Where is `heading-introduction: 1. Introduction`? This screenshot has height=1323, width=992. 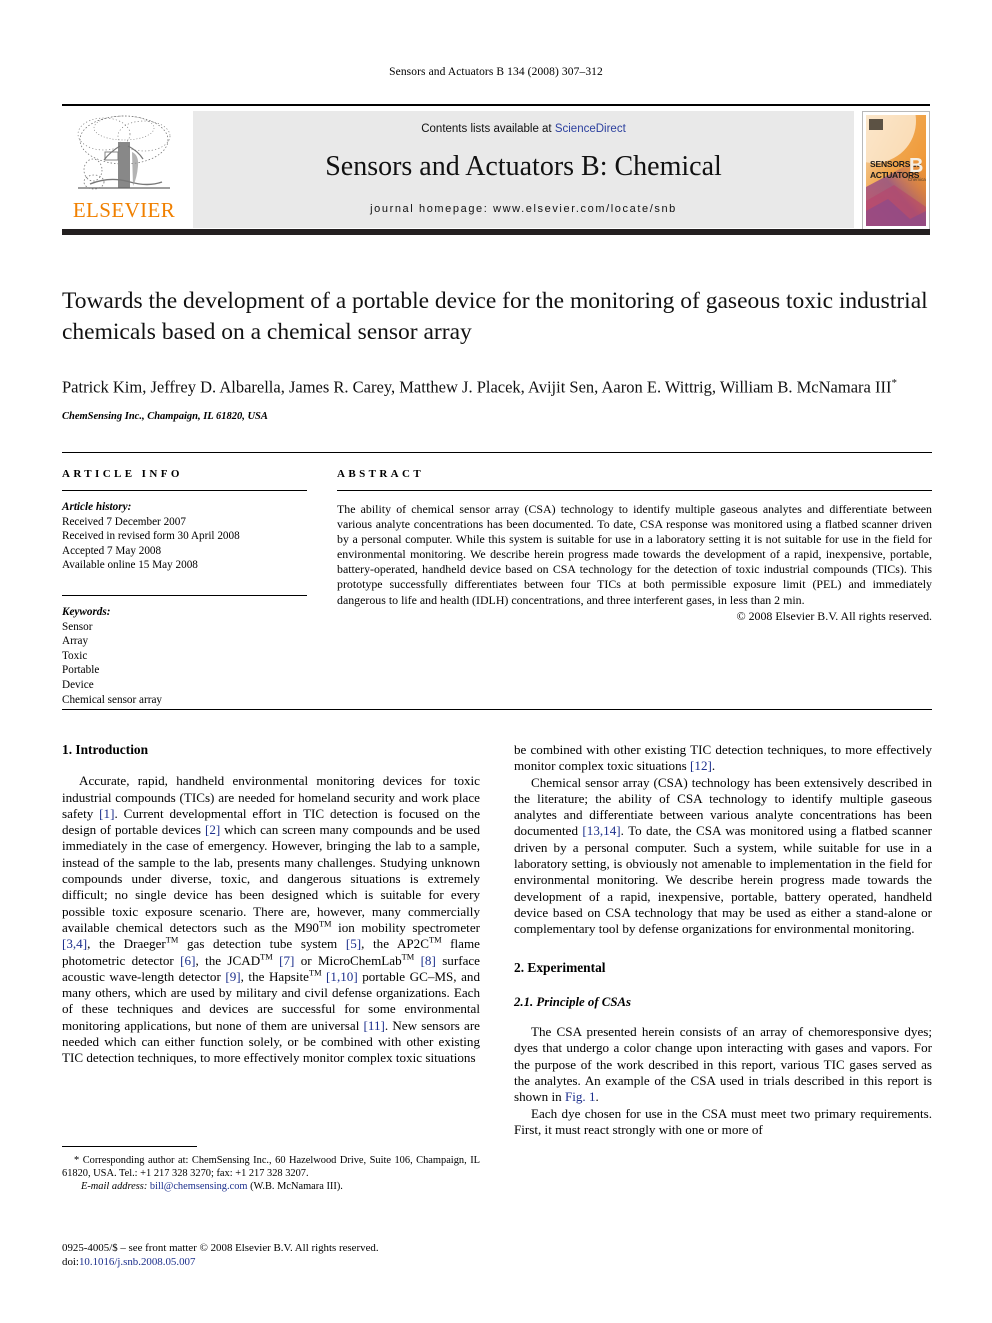
heading-introduction: 1. Introduction is located at coordinates (105, 749).